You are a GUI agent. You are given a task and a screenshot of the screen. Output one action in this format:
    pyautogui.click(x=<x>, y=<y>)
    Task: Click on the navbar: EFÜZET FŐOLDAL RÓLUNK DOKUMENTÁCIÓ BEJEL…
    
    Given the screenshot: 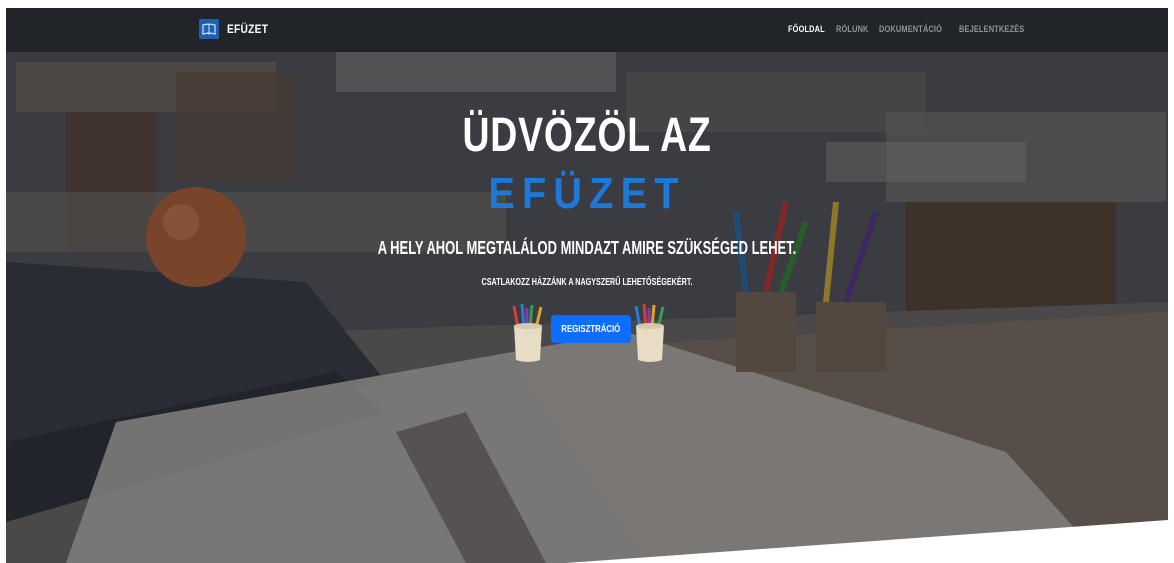 What is the action you would take?
    pyautogui.click(x=587, y=30)
    